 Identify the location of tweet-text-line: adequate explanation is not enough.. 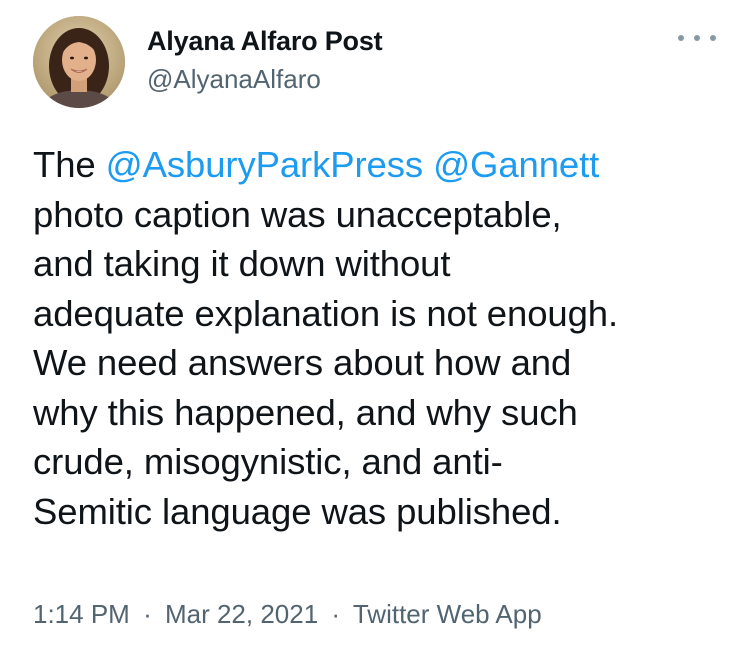
(383, 314).